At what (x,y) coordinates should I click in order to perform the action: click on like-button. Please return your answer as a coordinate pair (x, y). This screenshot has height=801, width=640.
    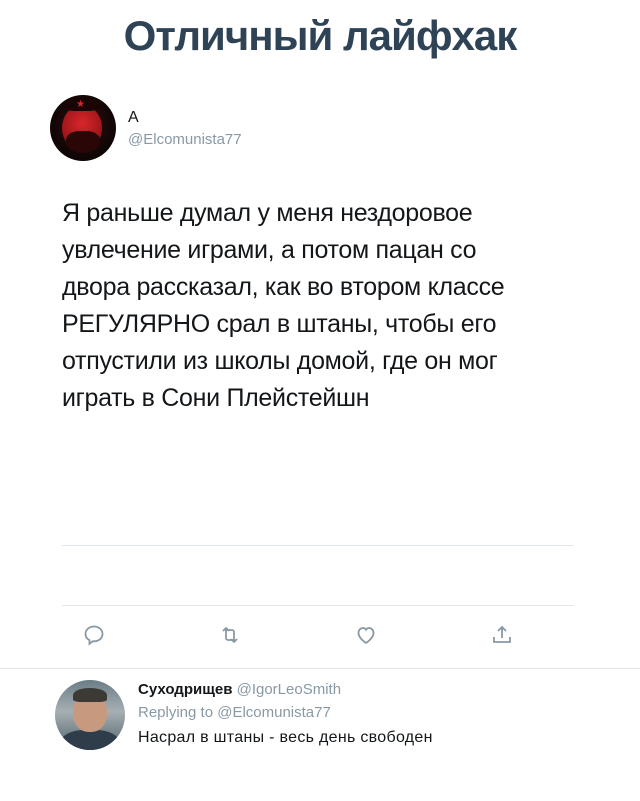
    Looking at the image, I should click on (366, 635).